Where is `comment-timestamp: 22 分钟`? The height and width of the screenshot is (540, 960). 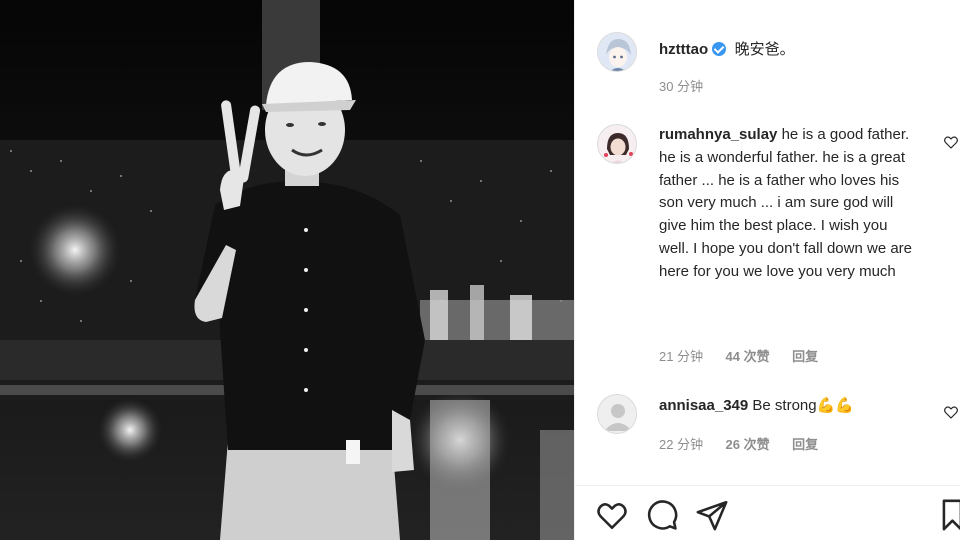 comment-timestamp: 22 分钟 is located at coordinates (681, 444).